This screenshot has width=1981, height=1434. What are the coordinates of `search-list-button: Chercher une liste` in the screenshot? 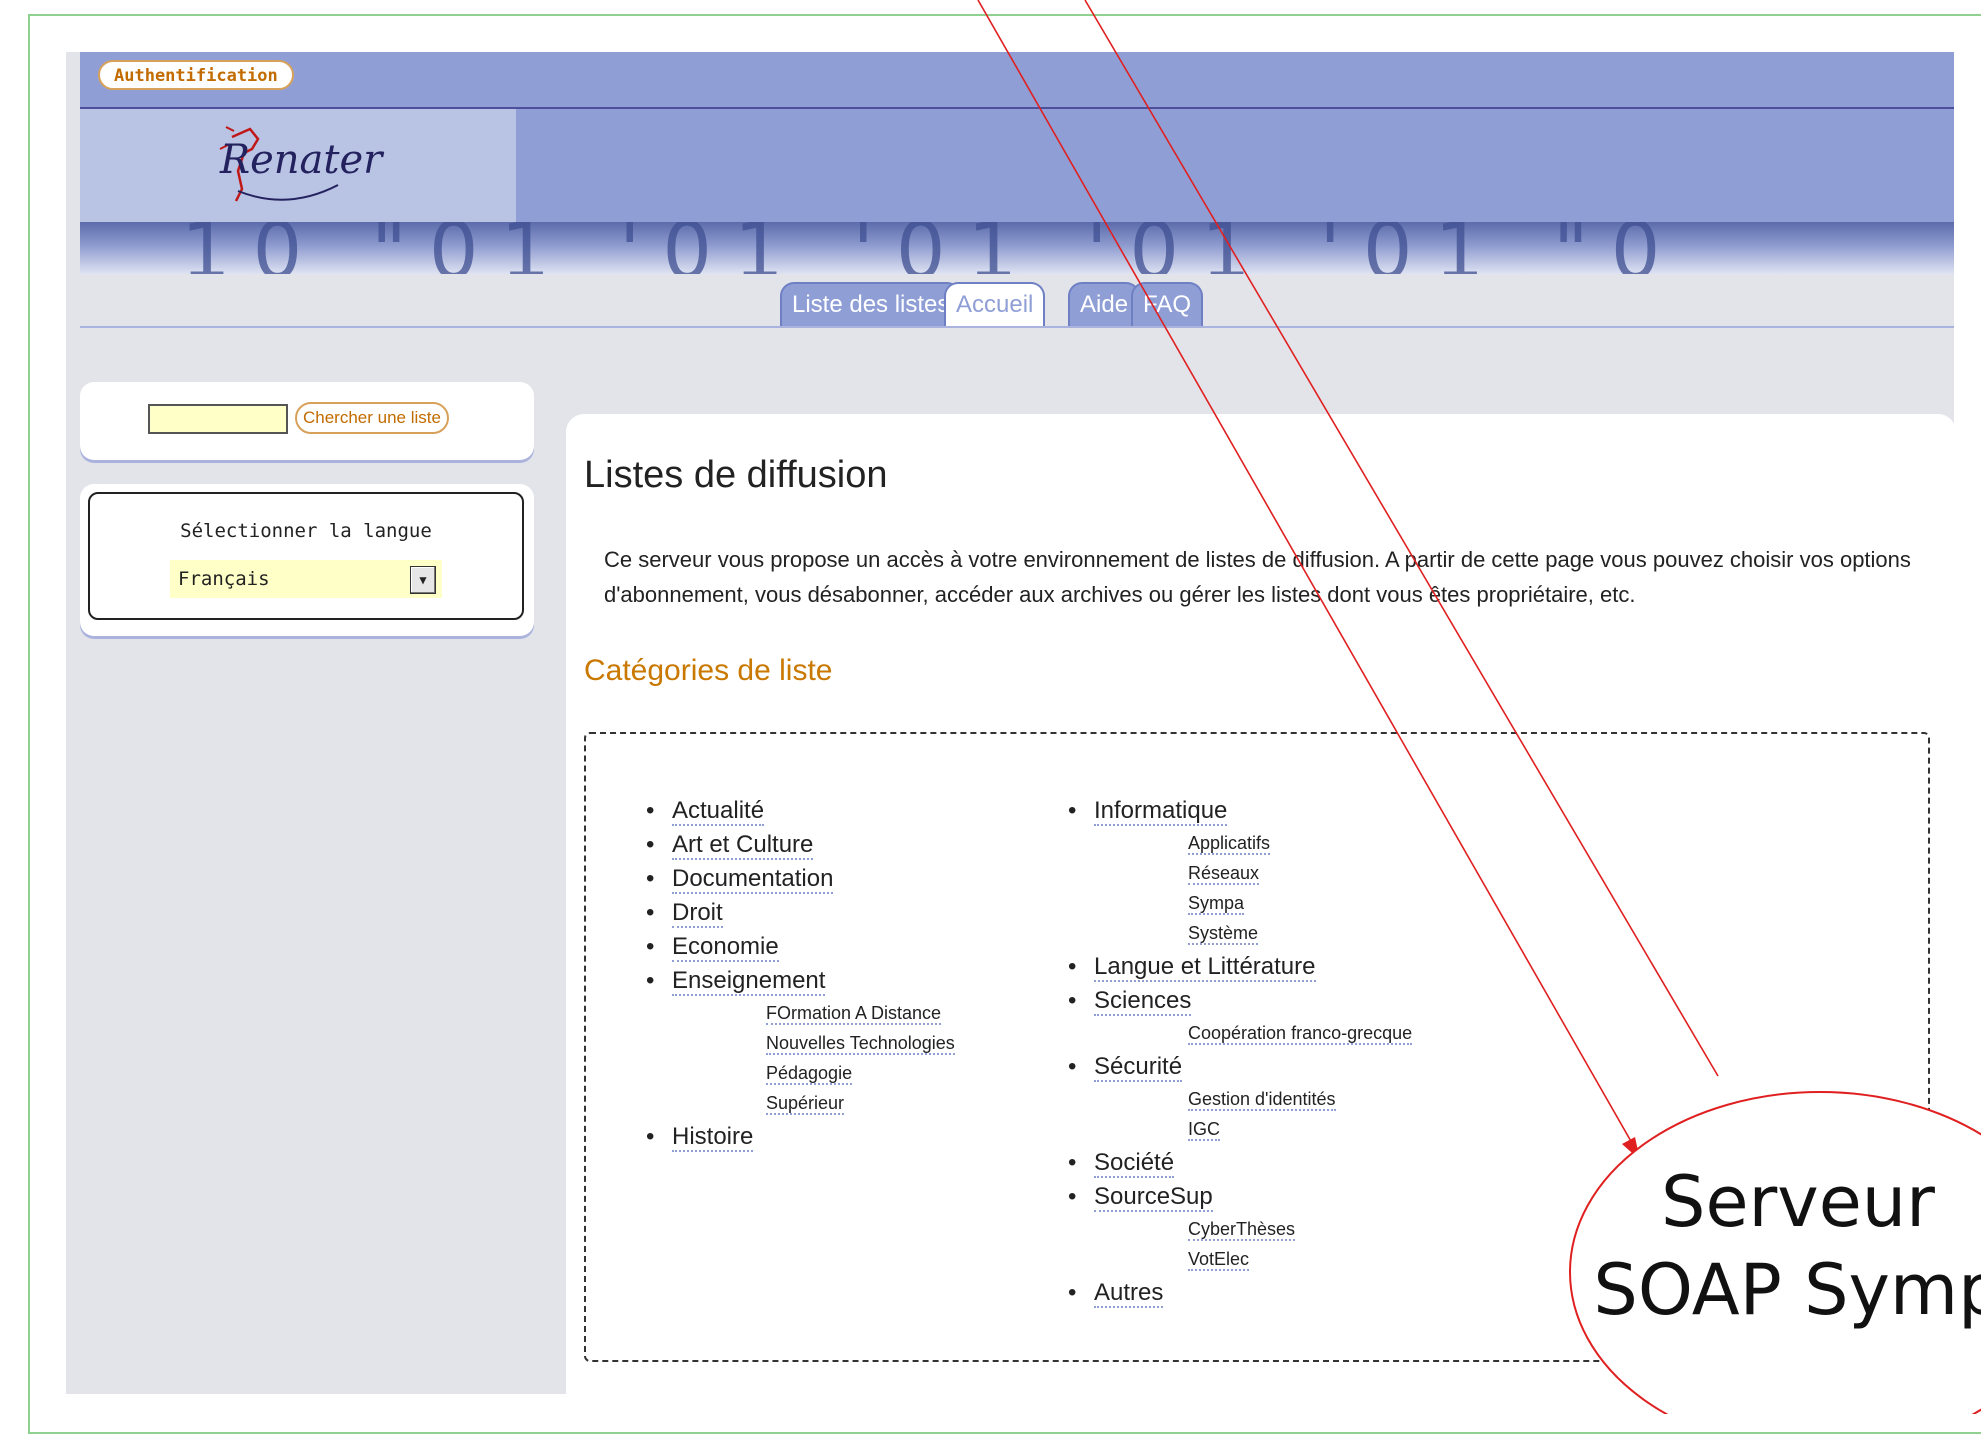 It's located at (372, 418).